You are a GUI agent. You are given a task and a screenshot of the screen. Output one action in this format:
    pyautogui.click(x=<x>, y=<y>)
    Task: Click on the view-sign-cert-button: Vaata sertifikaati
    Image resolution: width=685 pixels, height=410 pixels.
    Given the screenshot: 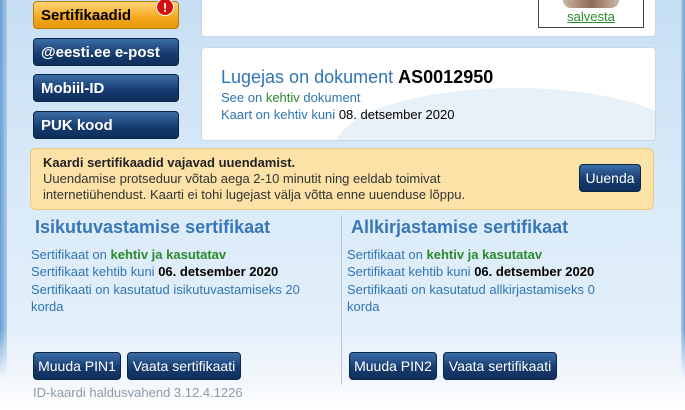 What is the action you would take?
    pyautogui.click(x=500, y=366)
    